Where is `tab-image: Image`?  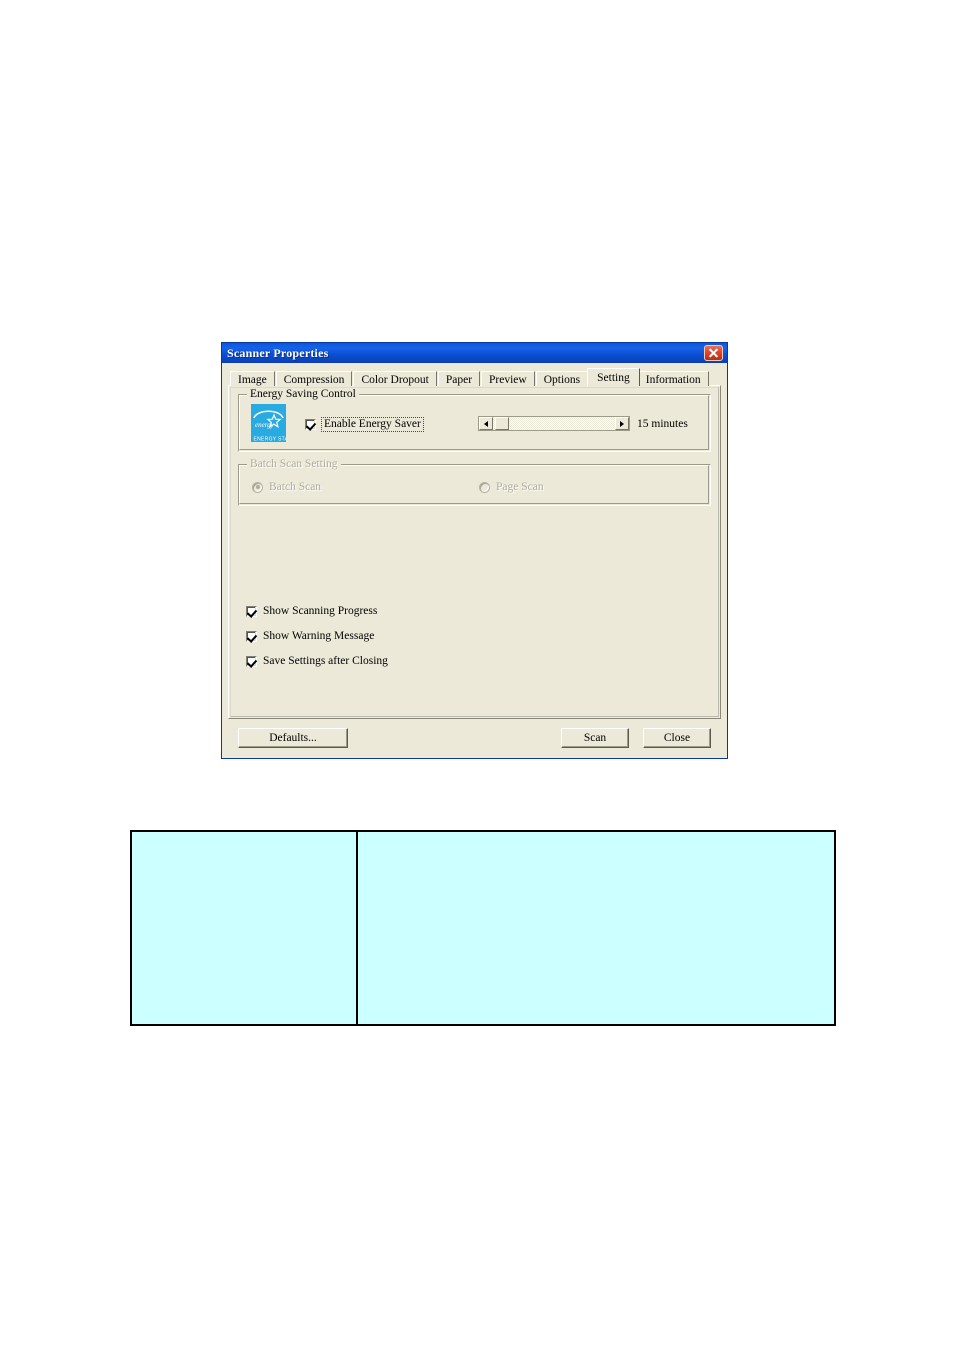
tab-image: Image is located at coordinates (252, 378).